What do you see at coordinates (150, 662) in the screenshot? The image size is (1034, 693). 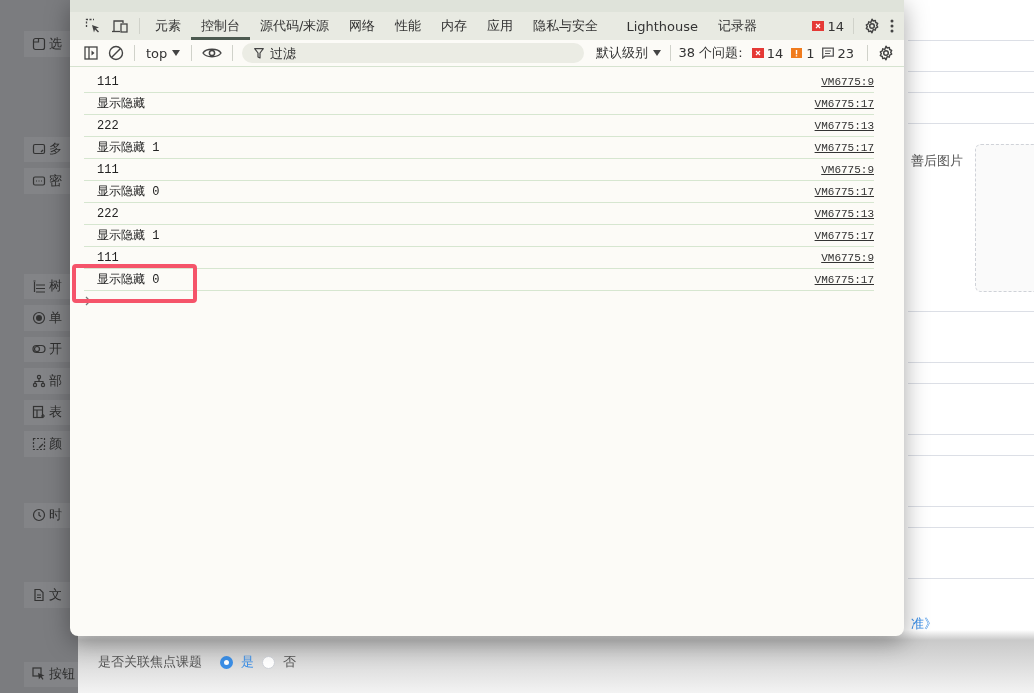 I see `field-label: 是否关联焦点课题` at bounding box center [150, 662].